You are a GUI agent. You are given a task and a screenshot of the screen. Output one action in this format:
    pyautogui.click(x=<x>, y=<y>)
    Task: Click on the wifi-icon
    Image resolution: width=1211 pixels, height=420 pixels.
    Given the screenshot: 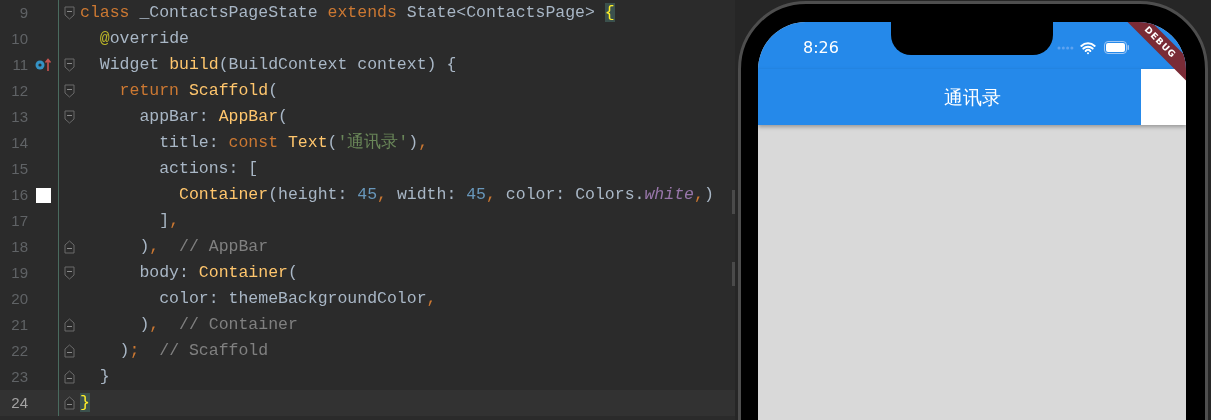 What is the action you would take?
    pyautogui.click(x=1088, y=47)
    